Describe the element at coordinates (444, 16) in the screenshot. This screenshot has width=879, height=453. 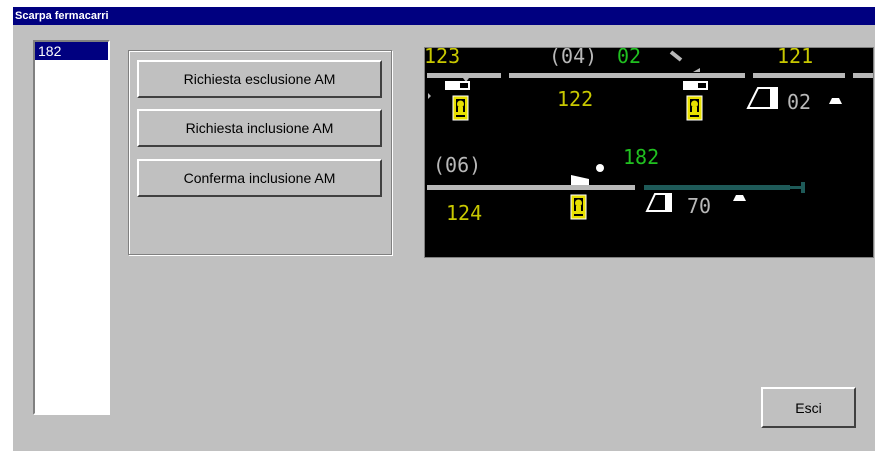
I see `window-title: Scarpa fermacarri` at that location.